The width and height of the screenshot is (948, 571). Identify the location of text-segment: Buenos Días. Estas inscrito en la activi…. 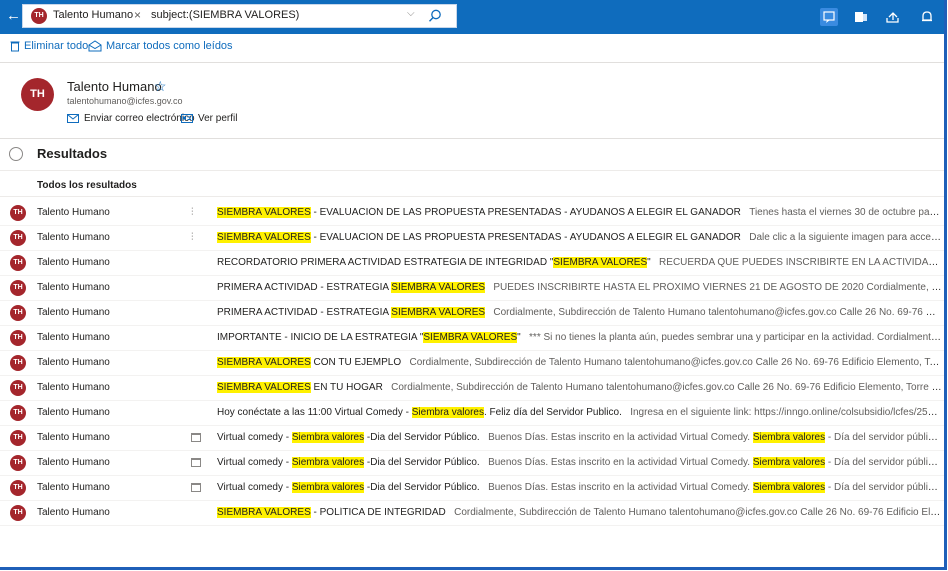
(620, 487).